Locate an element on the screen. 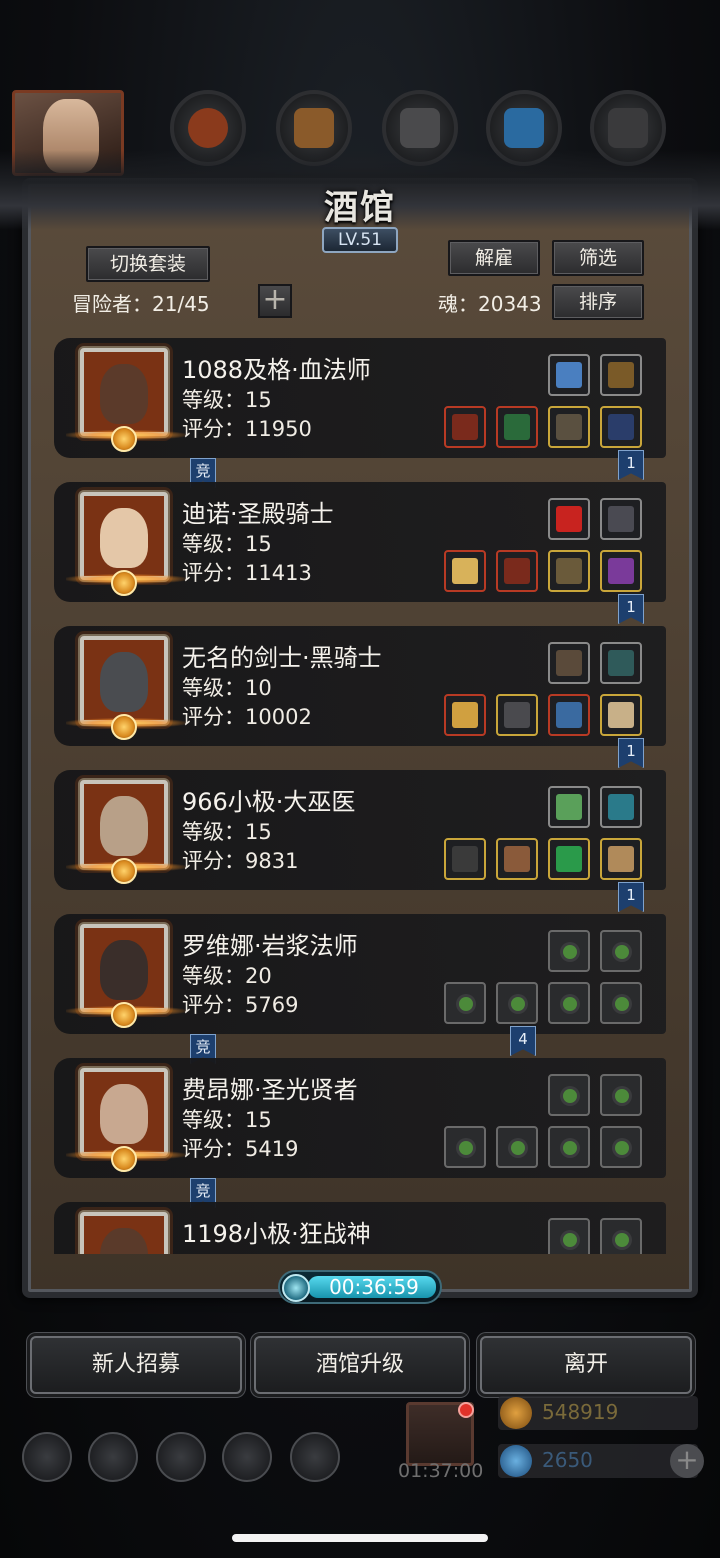 This screenshot has width=720, height=1558. settings-icon is located at coordinates (47, 1457).